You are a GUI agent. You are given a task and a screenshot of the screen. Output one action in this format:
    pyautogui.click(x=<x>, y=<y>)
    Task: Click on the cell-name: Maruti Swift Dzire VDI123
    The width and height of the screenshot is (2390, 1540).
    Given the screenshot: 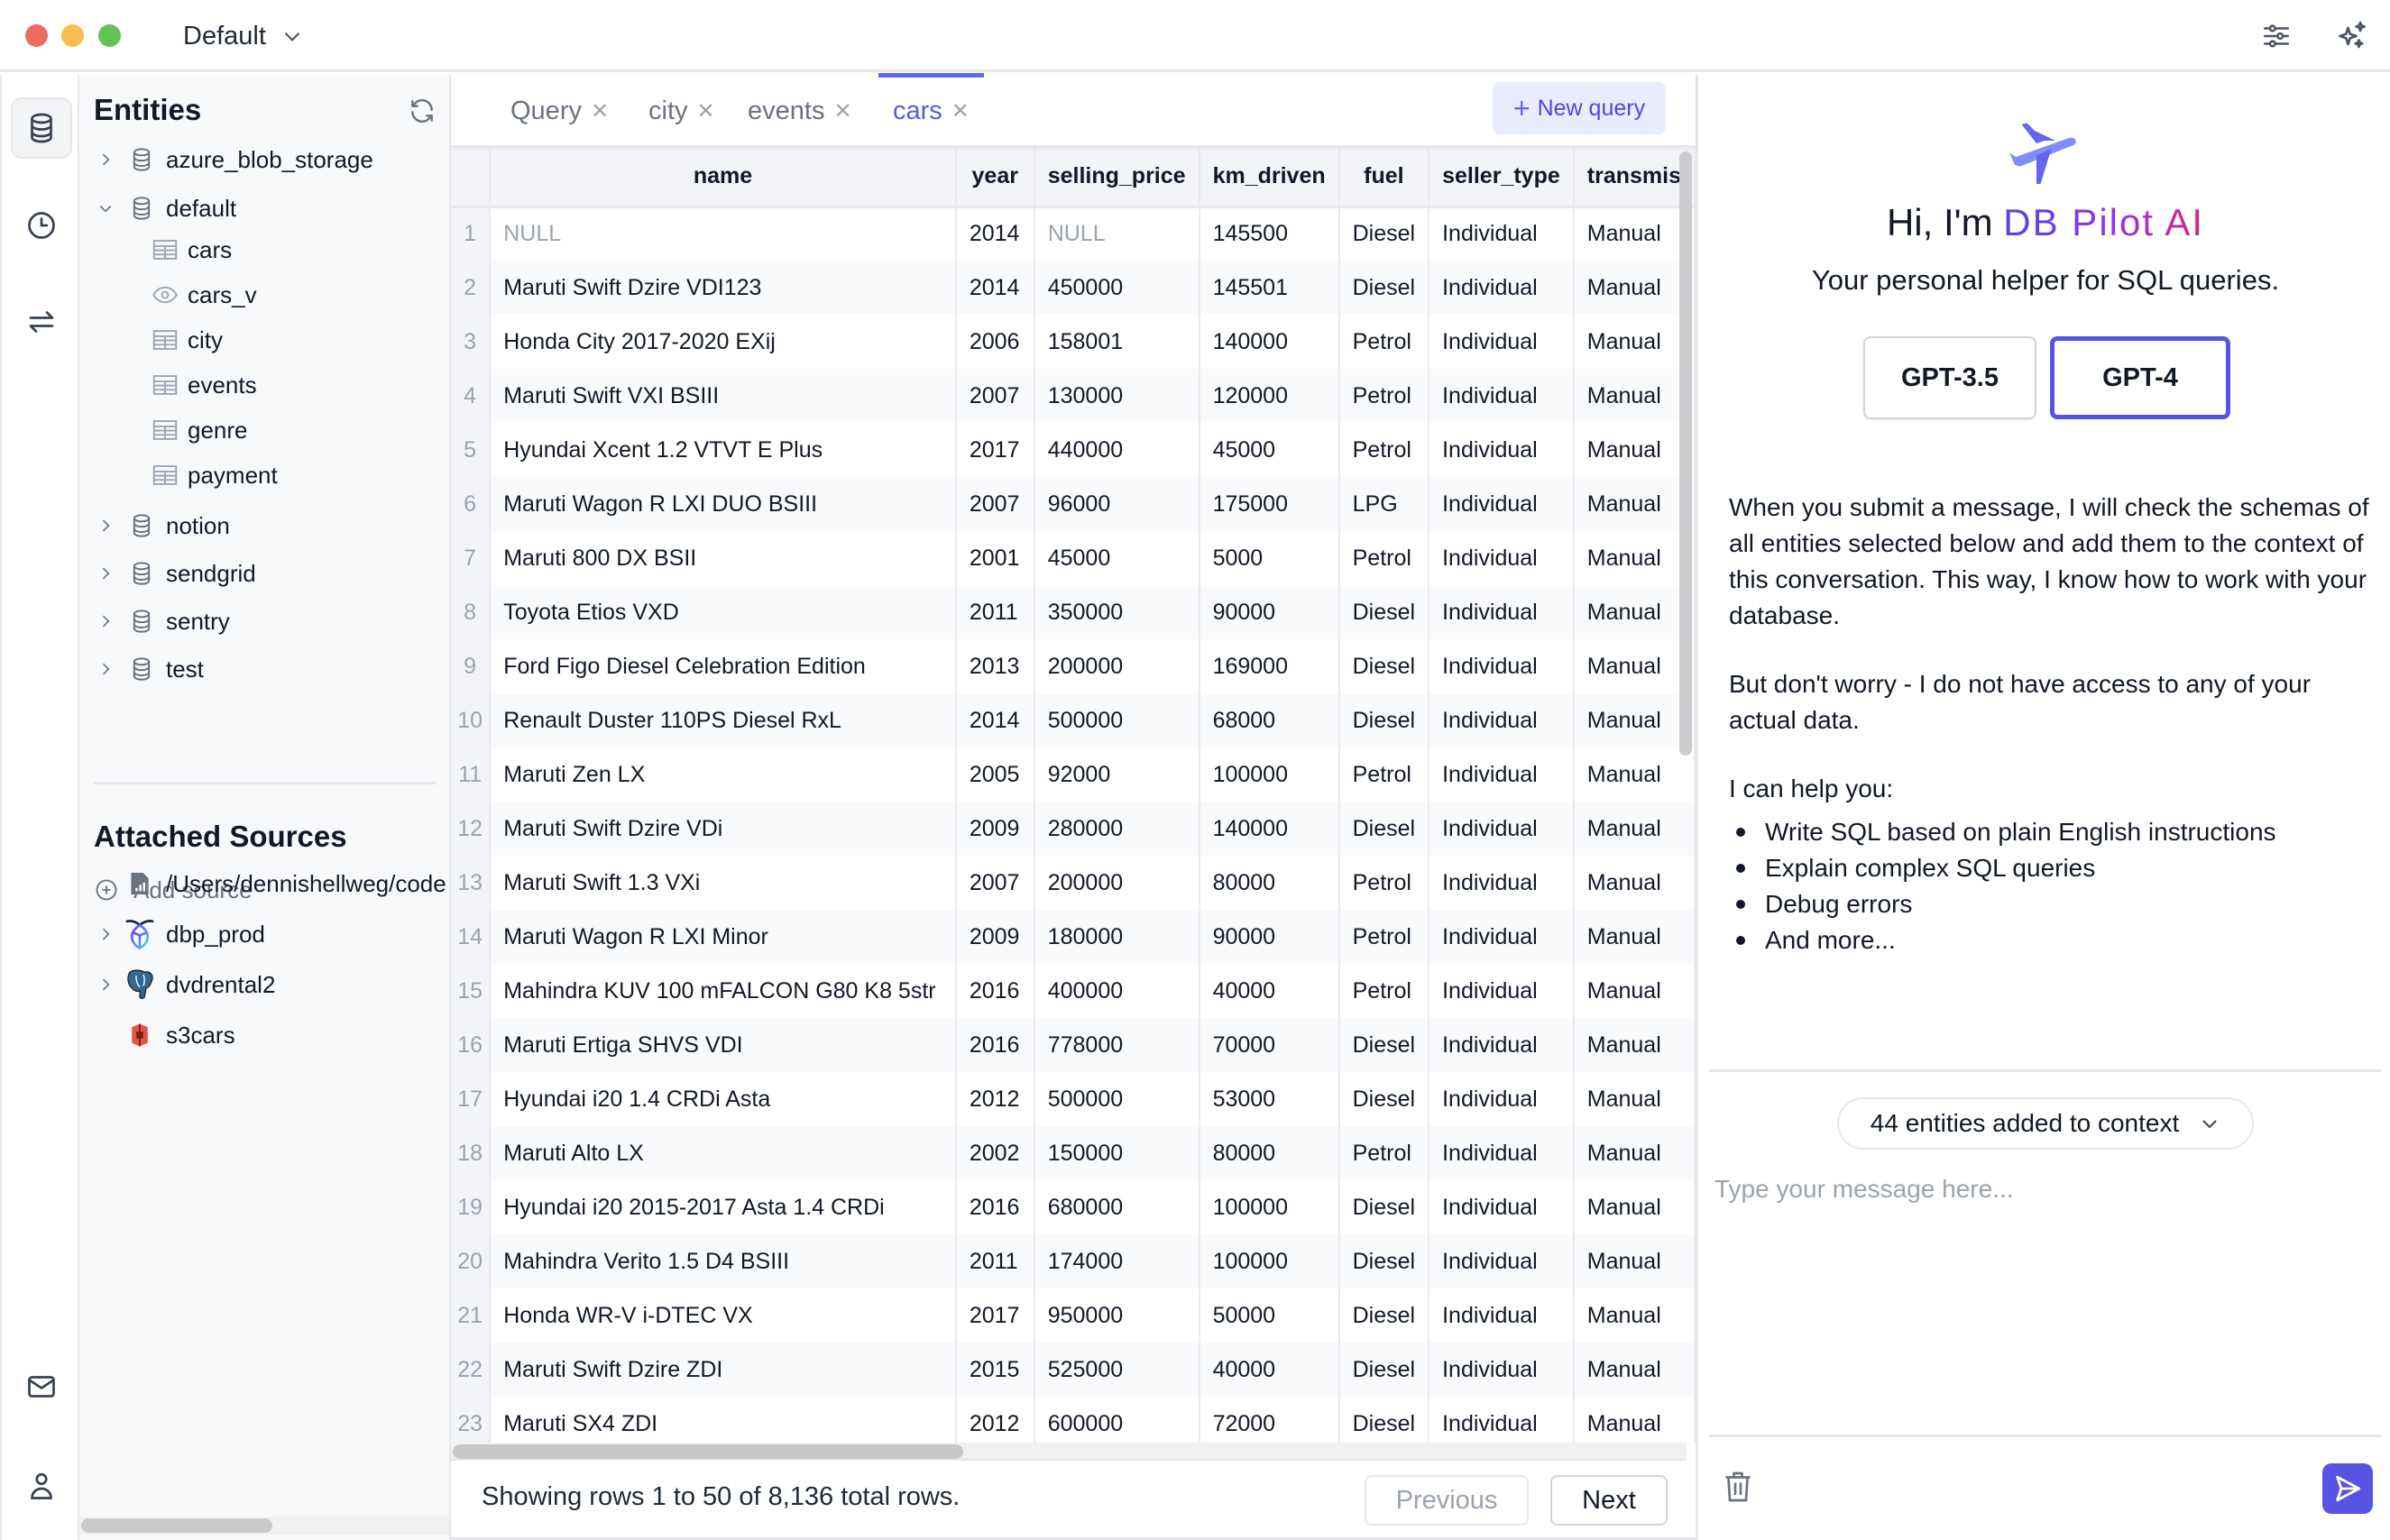 What is the action you would take?
    pyautogui.click(x=723, y=288)
    